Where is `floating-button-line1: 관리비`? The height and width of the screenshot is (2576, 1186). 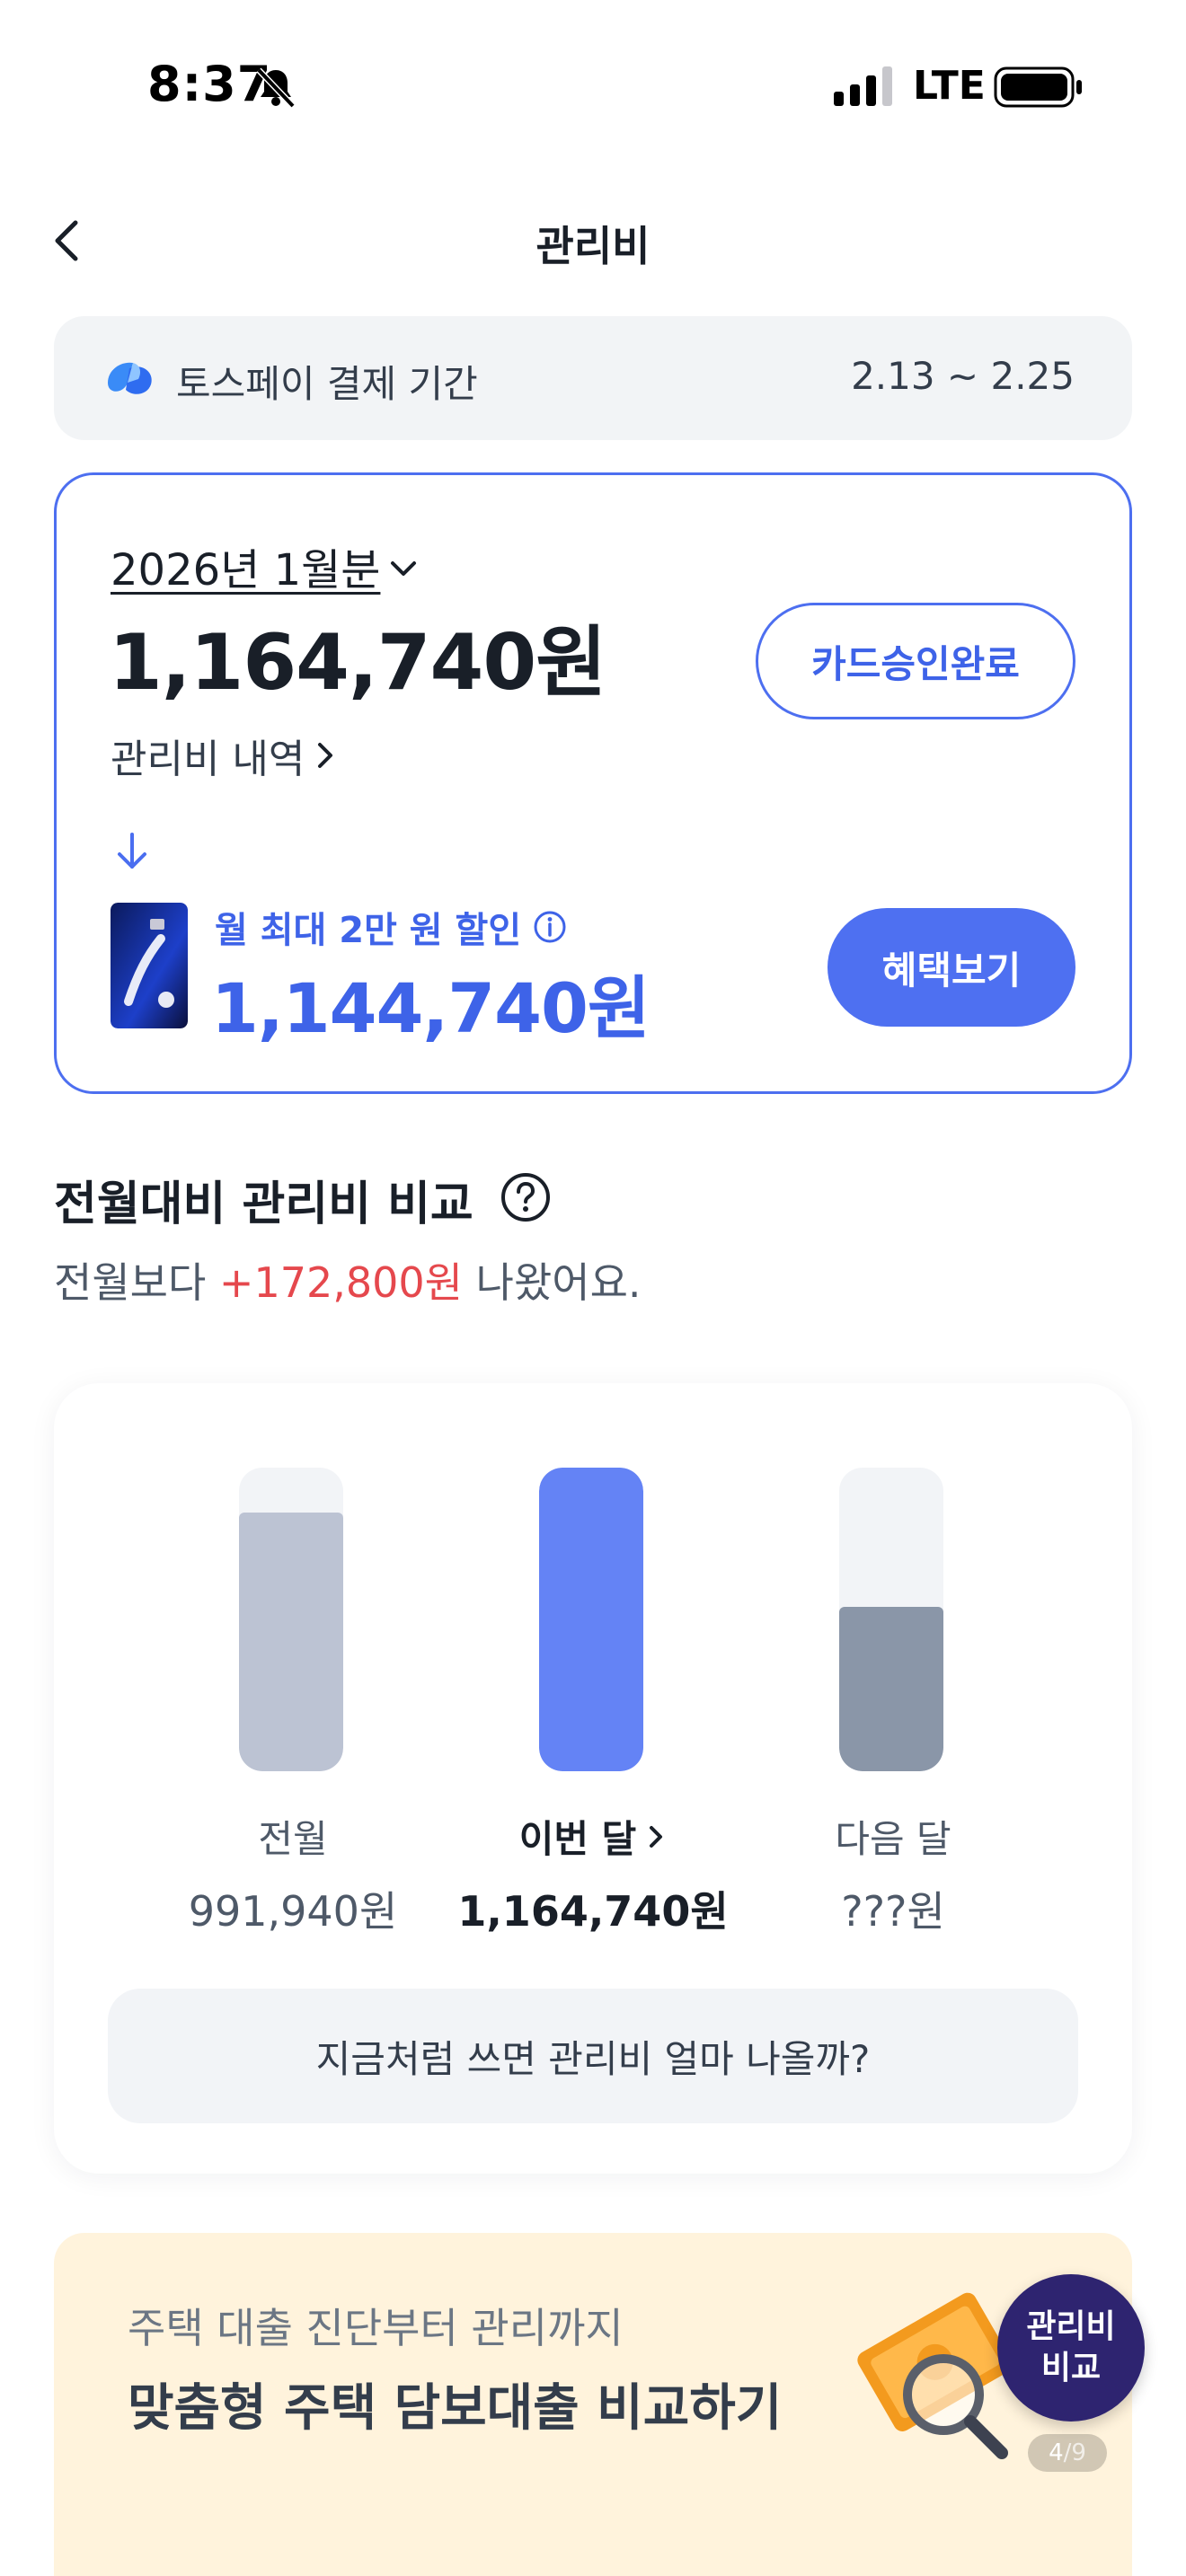 floating-button-line1: 관리비 is located at coordinates (1071, 2326).